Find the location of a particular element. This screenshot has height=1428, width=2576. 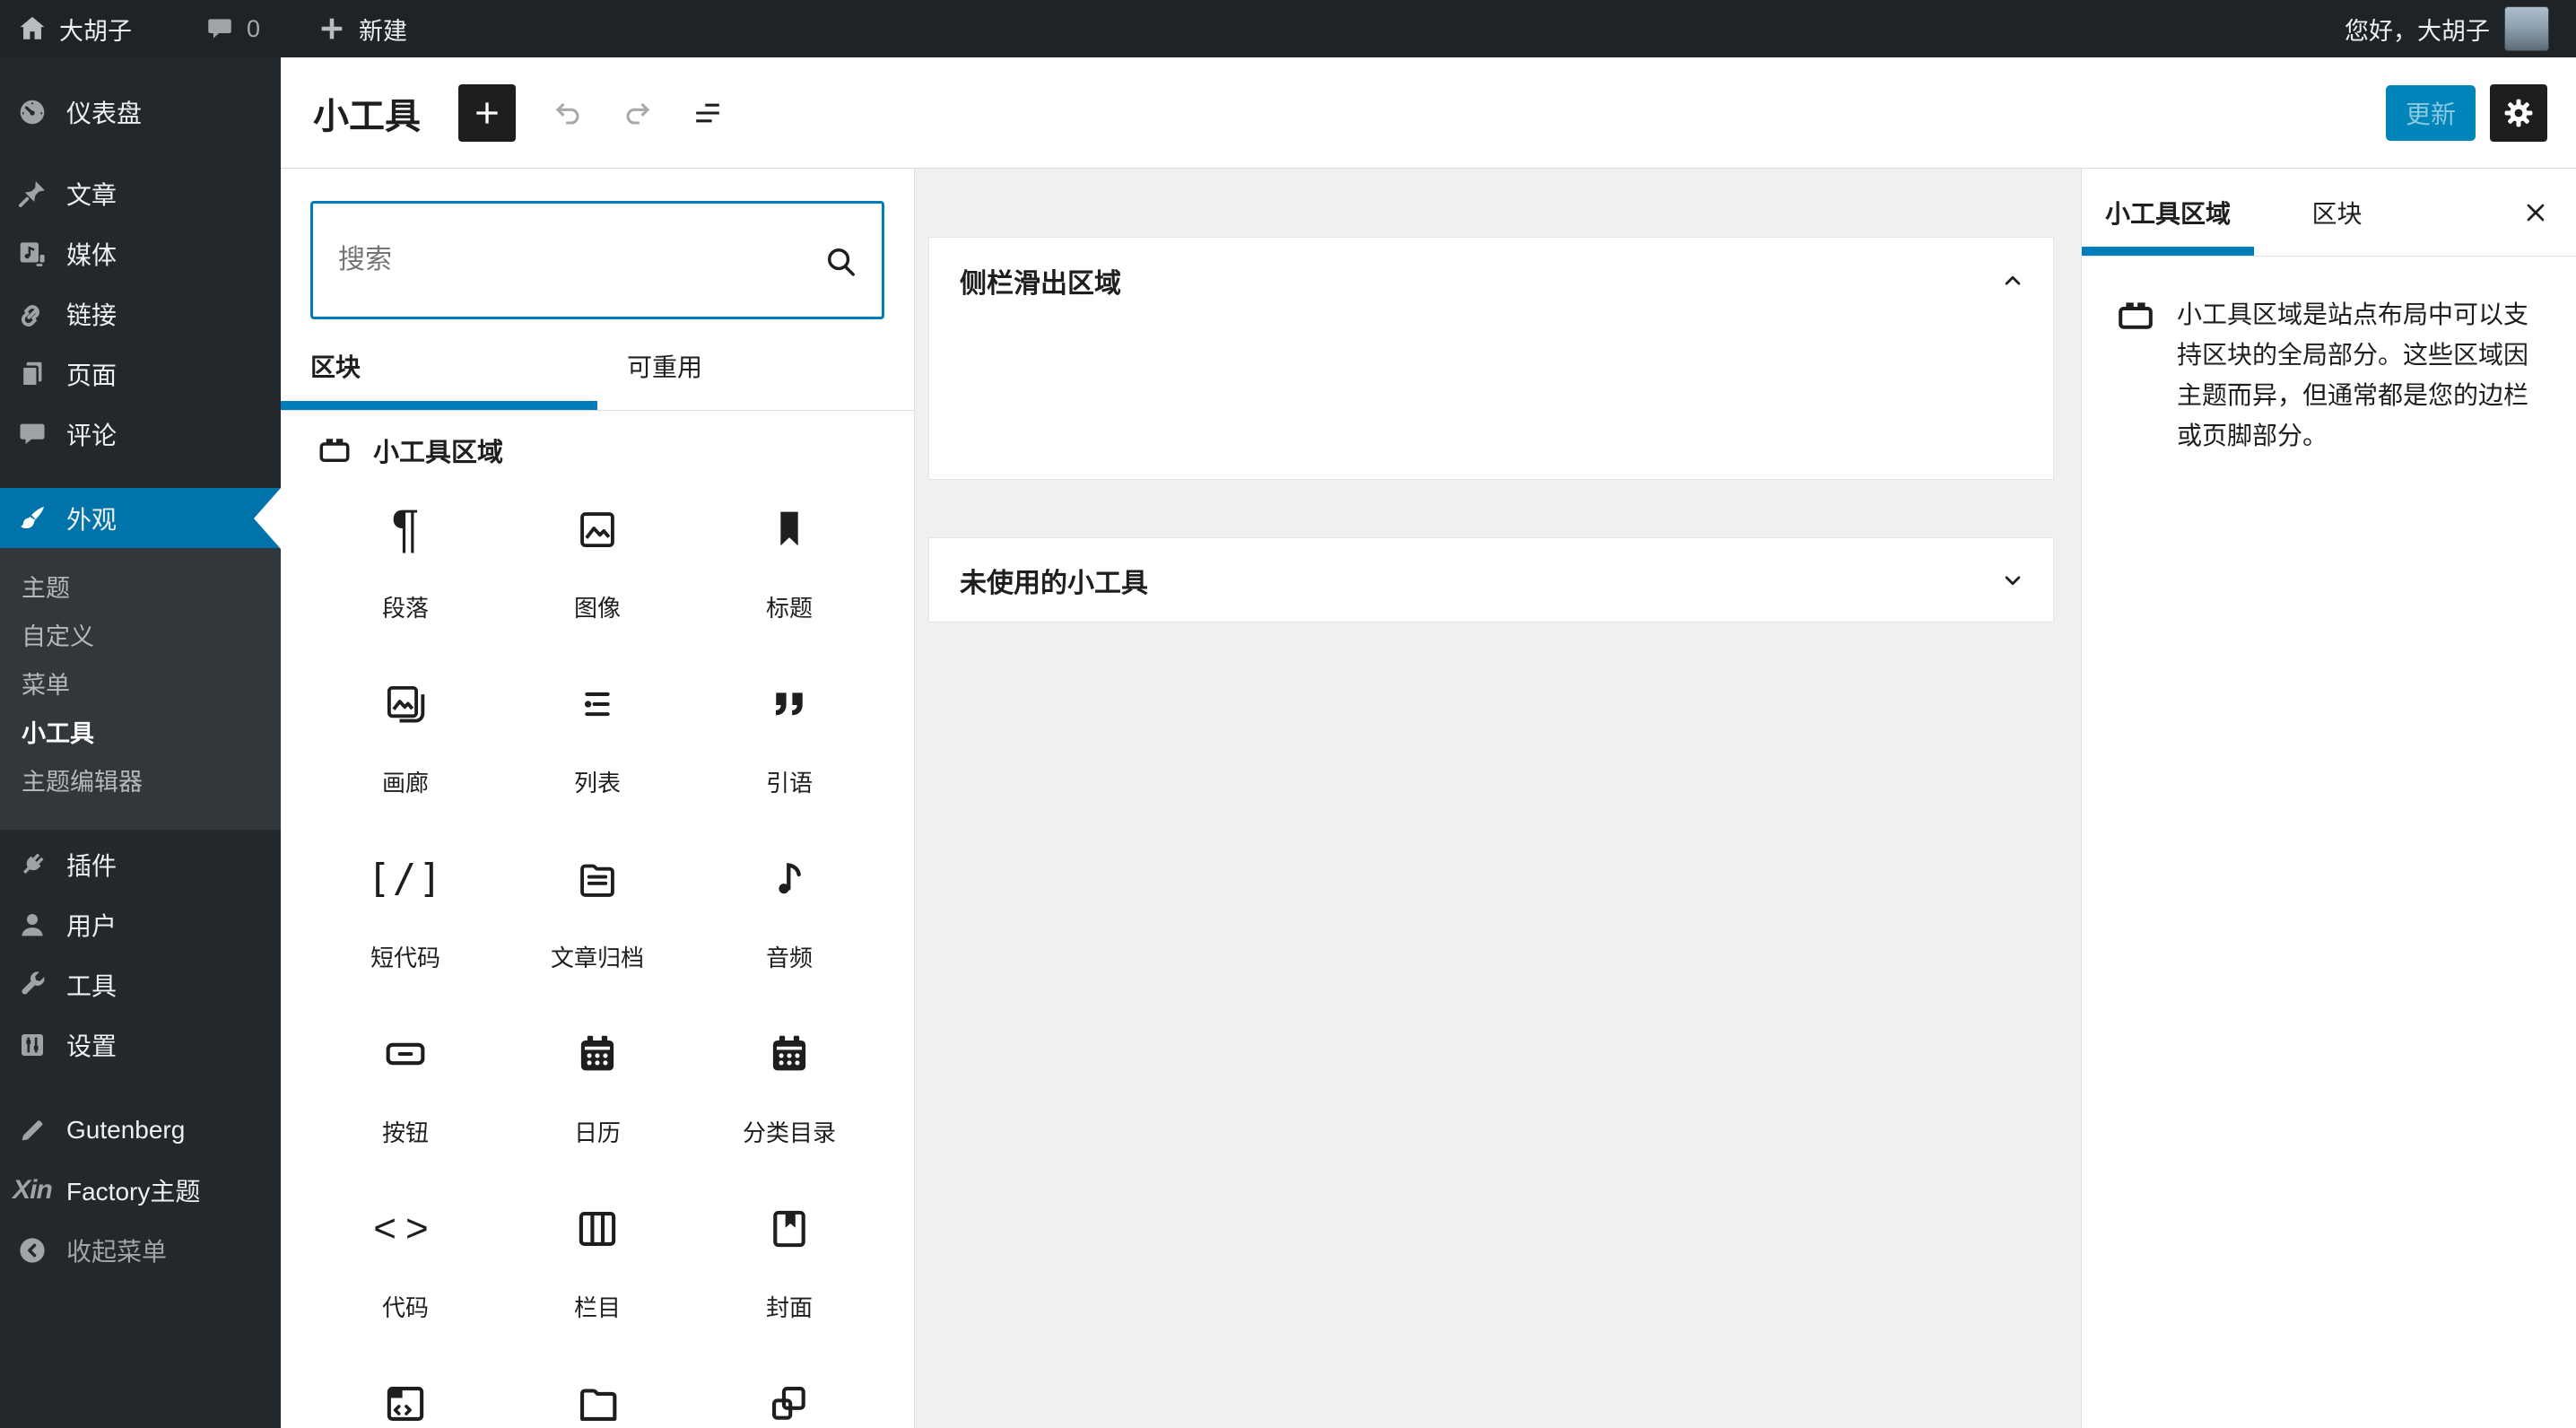

widget-area-body is located at coordinates (1491, 403).